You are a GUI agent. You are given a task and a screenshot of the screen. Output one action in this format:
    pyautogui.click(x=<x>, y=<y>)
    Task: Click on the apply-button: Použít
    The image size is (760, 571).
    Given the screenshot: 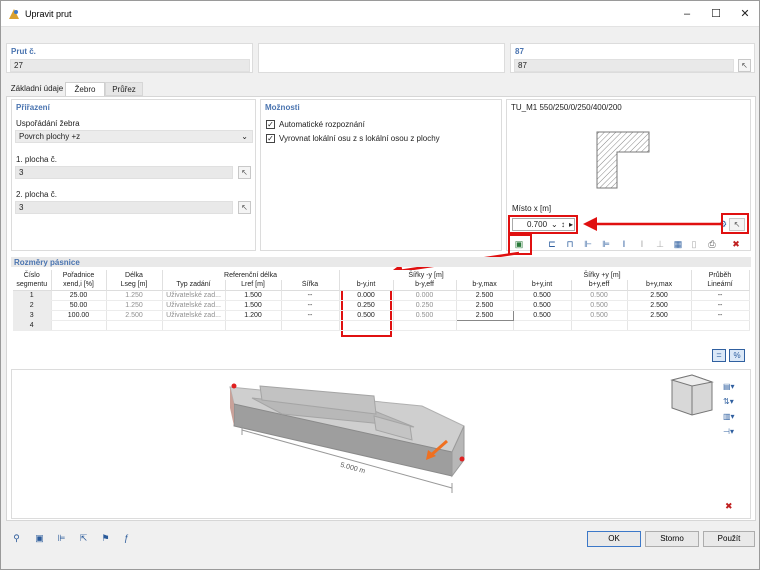 What is the action you would take?
    pyautogui.click(x=729, y=539)
    